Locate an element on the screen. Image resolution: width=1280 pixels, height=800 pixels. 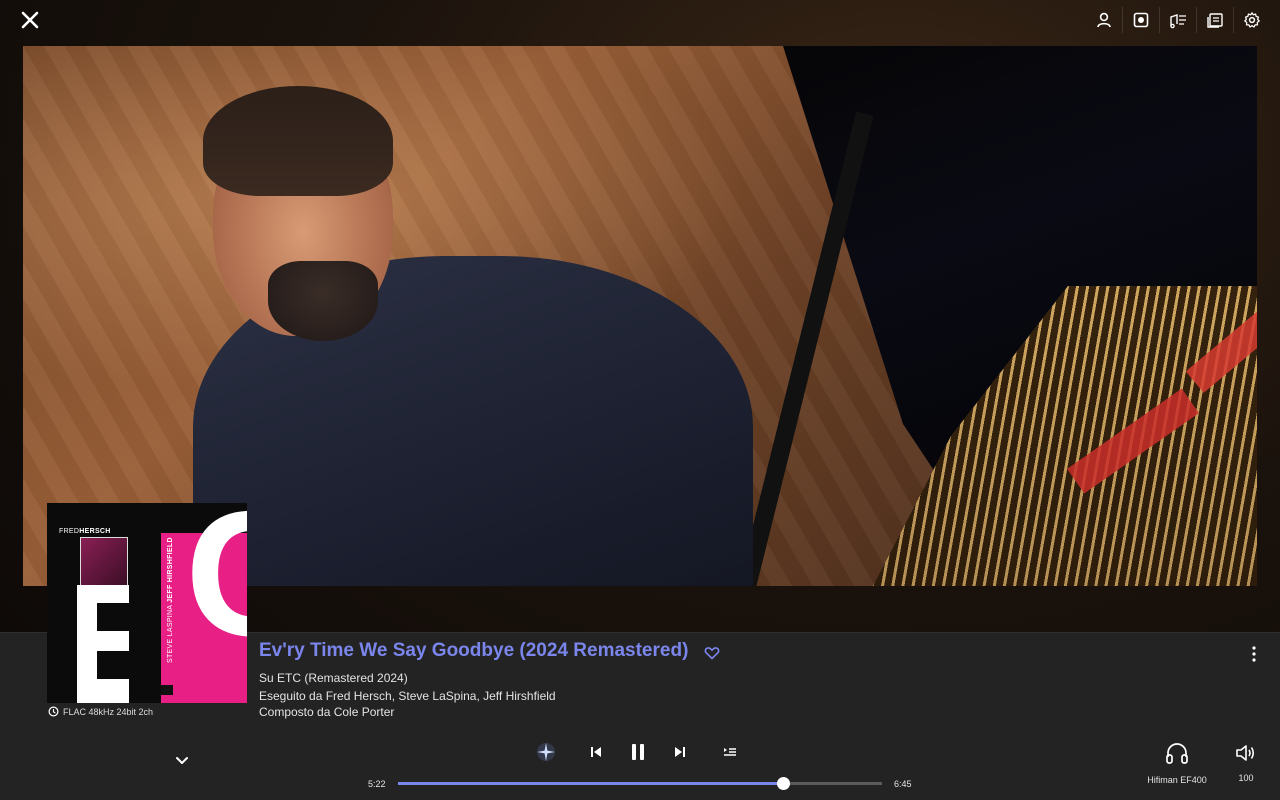
settings-button is located at coordinates (1252, 20).